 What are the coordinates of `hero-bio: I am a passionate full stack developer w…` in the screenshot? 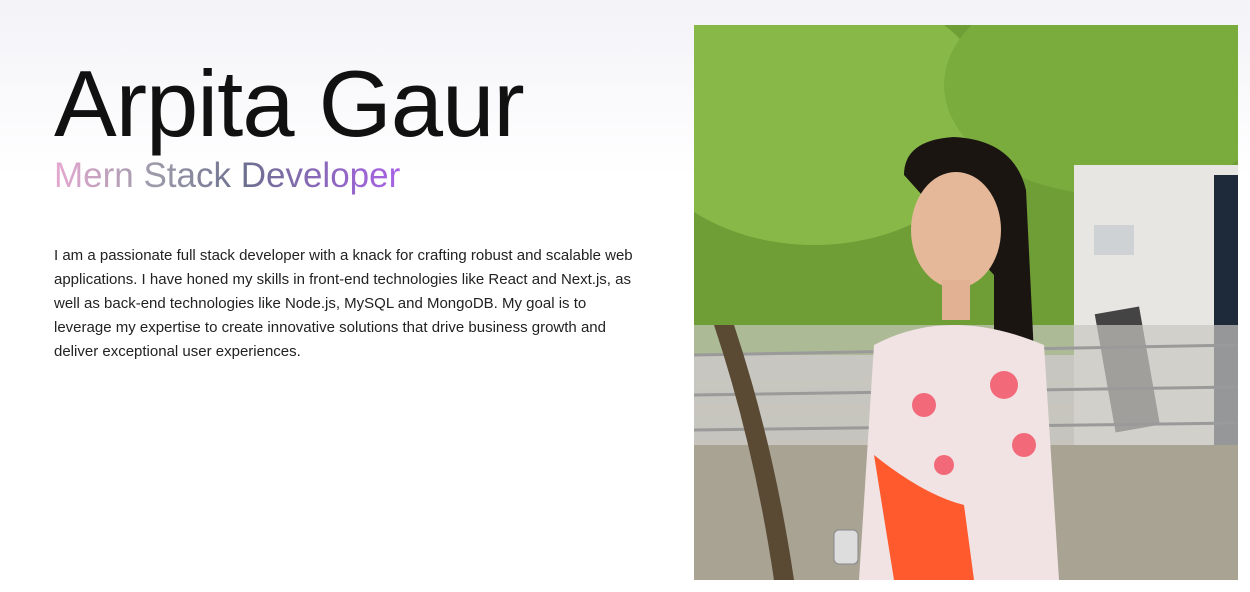 It's located at (343, 303).